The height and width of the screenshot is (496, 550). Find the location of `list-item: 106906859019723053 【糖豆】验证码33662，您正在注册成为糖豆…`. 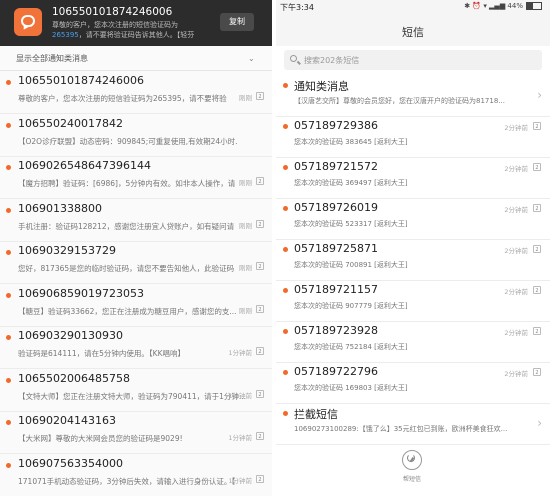

list-item: 106906859019723053 【糖豆】验证码33662，您正在注册成为糖豆… is located at coordinates (136, 305).